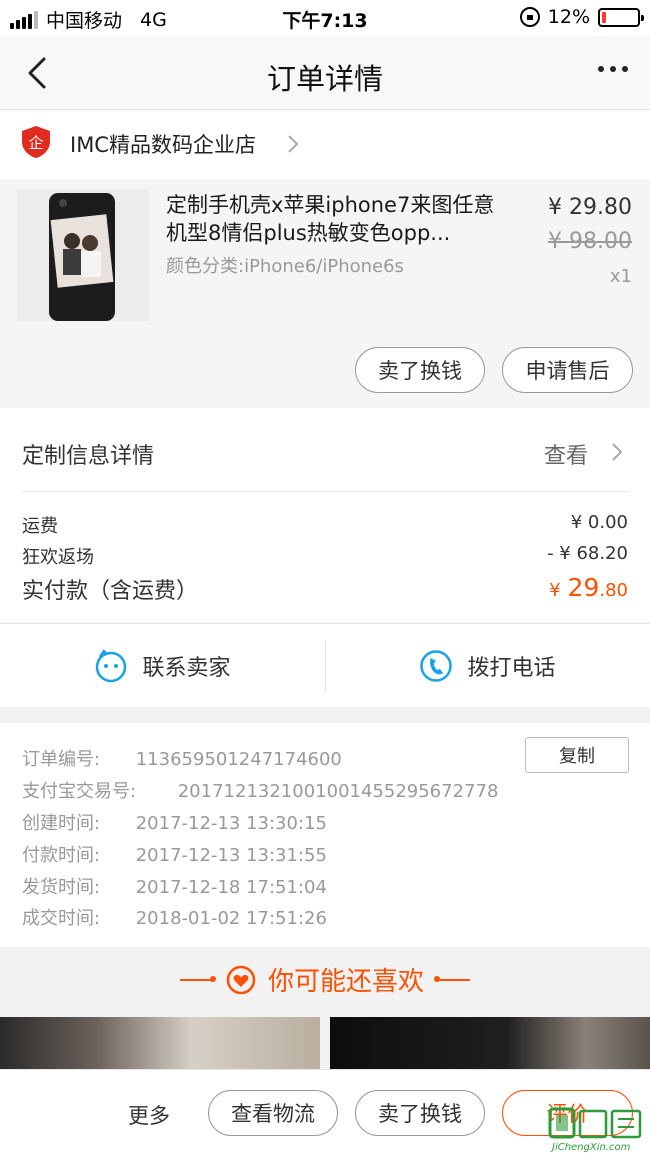 The image size is (650, 1156). What do you see at coordinates (587, 553) in the screenshot?
I see `carnival-value: - ¥ 68.20` at bounding box center [587, 553].